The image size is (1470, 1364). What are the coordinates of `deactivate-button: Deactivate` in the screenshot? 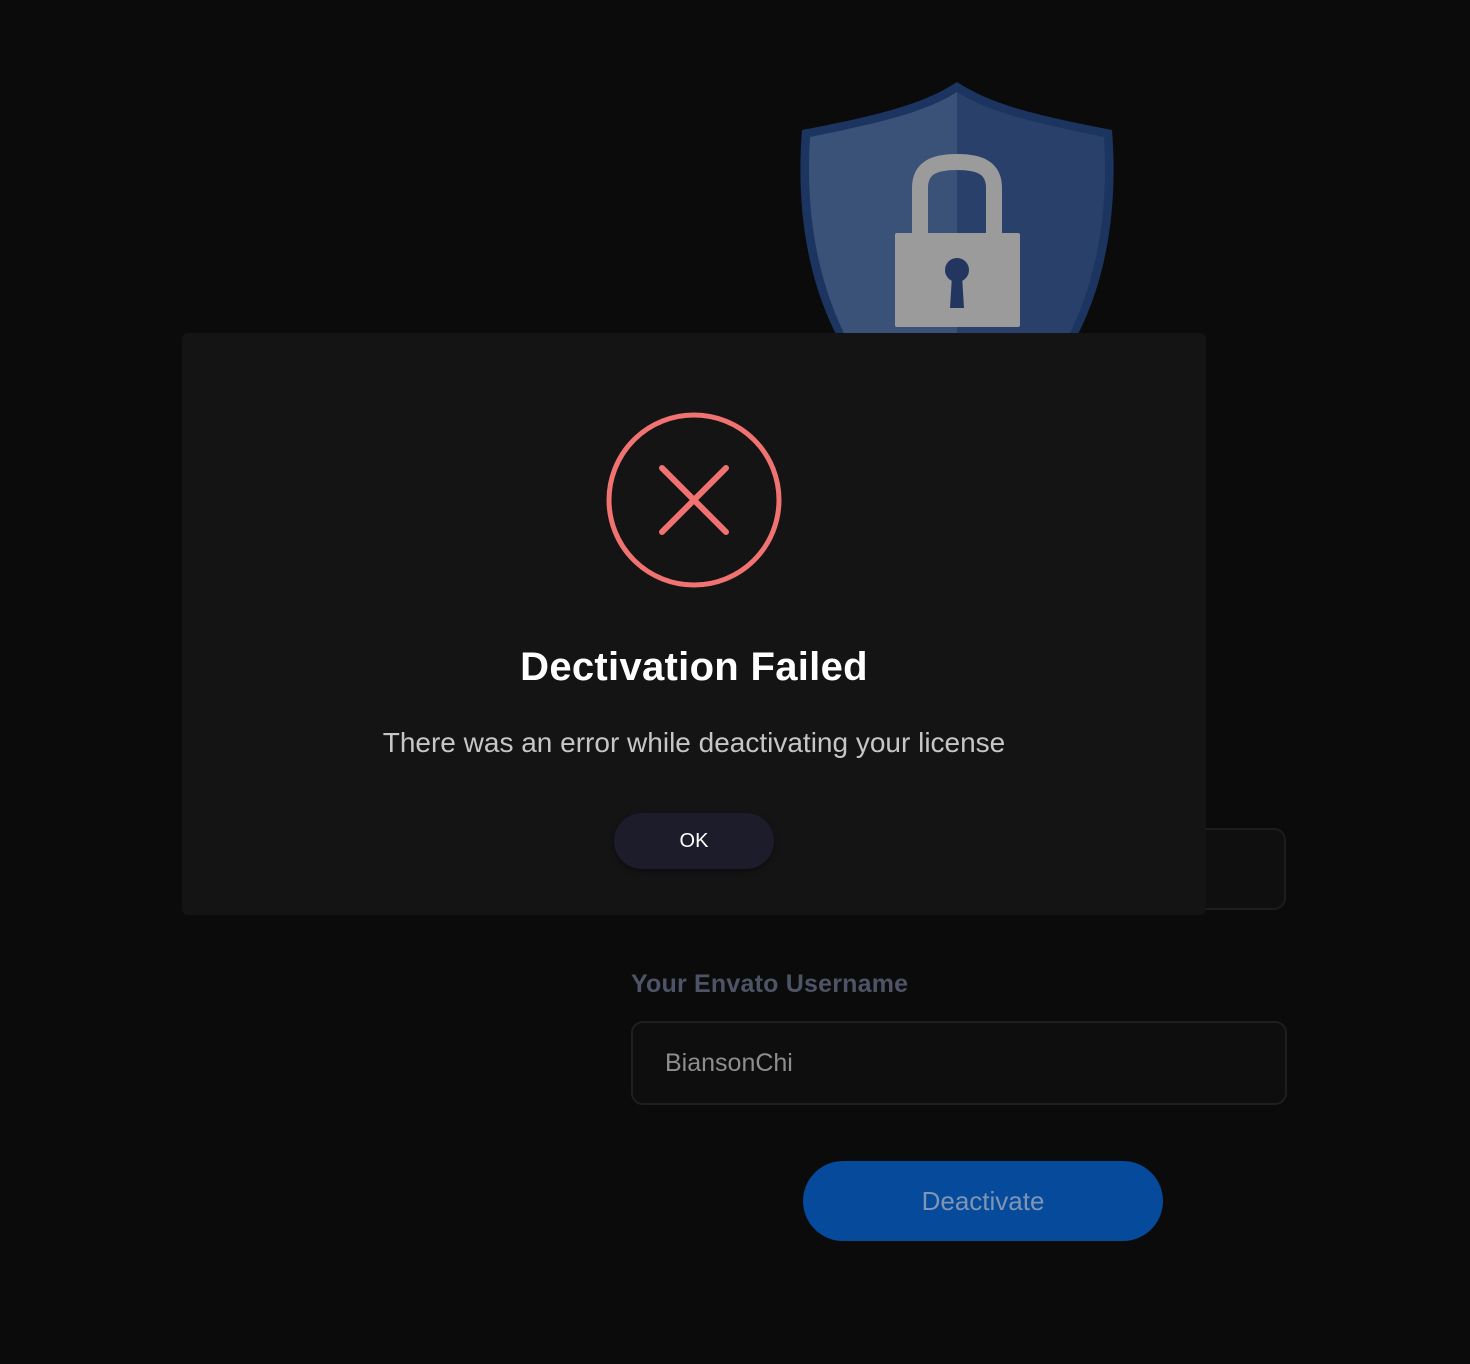 It's located at (983, 1201).